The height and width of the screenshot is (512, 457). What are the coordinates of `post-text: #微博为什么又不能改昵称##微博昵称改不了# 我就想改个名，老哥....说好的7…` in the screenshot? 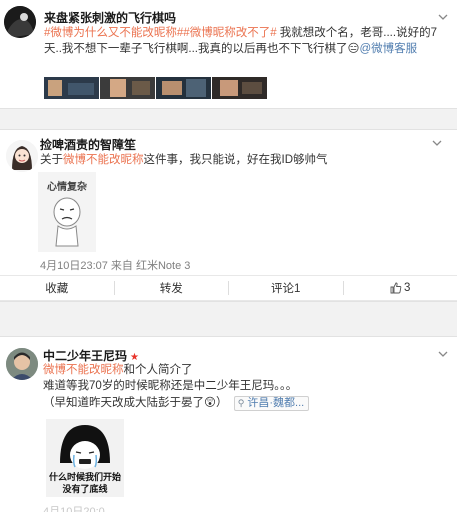 It's located at (244, 41).